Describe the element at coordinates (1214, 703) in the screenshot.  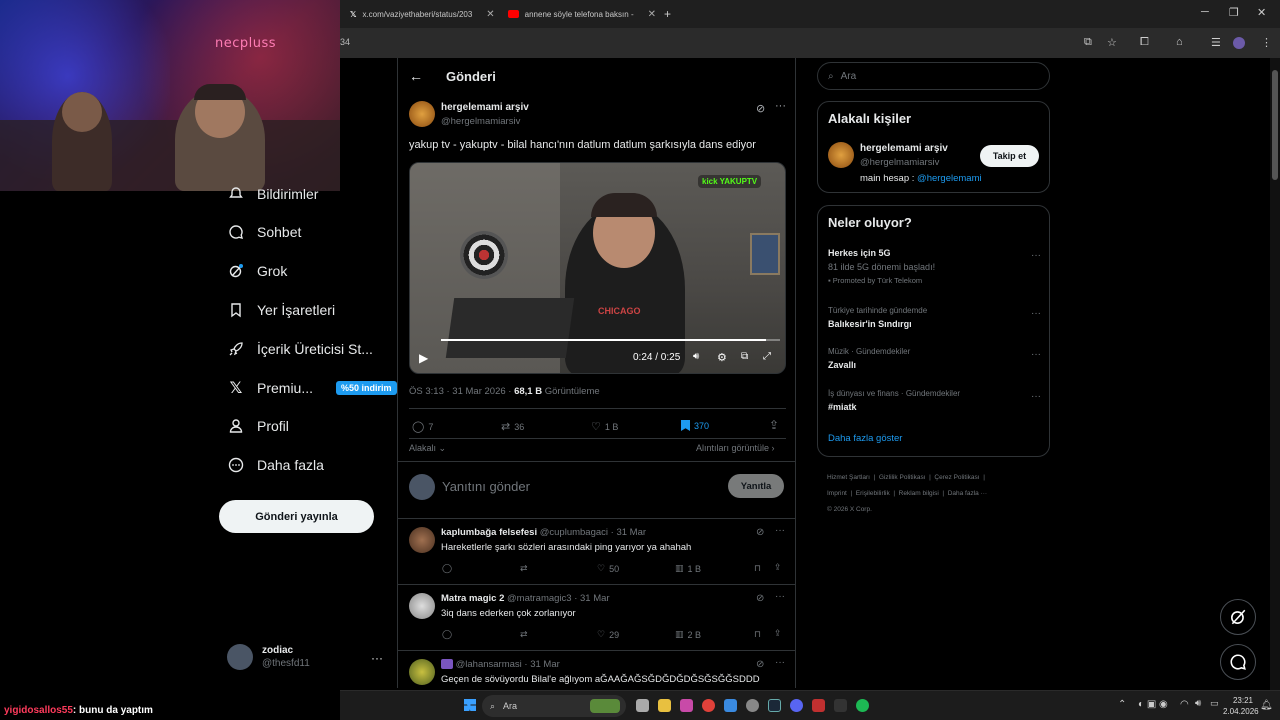
I see `battery-icon: ▭` at that location.